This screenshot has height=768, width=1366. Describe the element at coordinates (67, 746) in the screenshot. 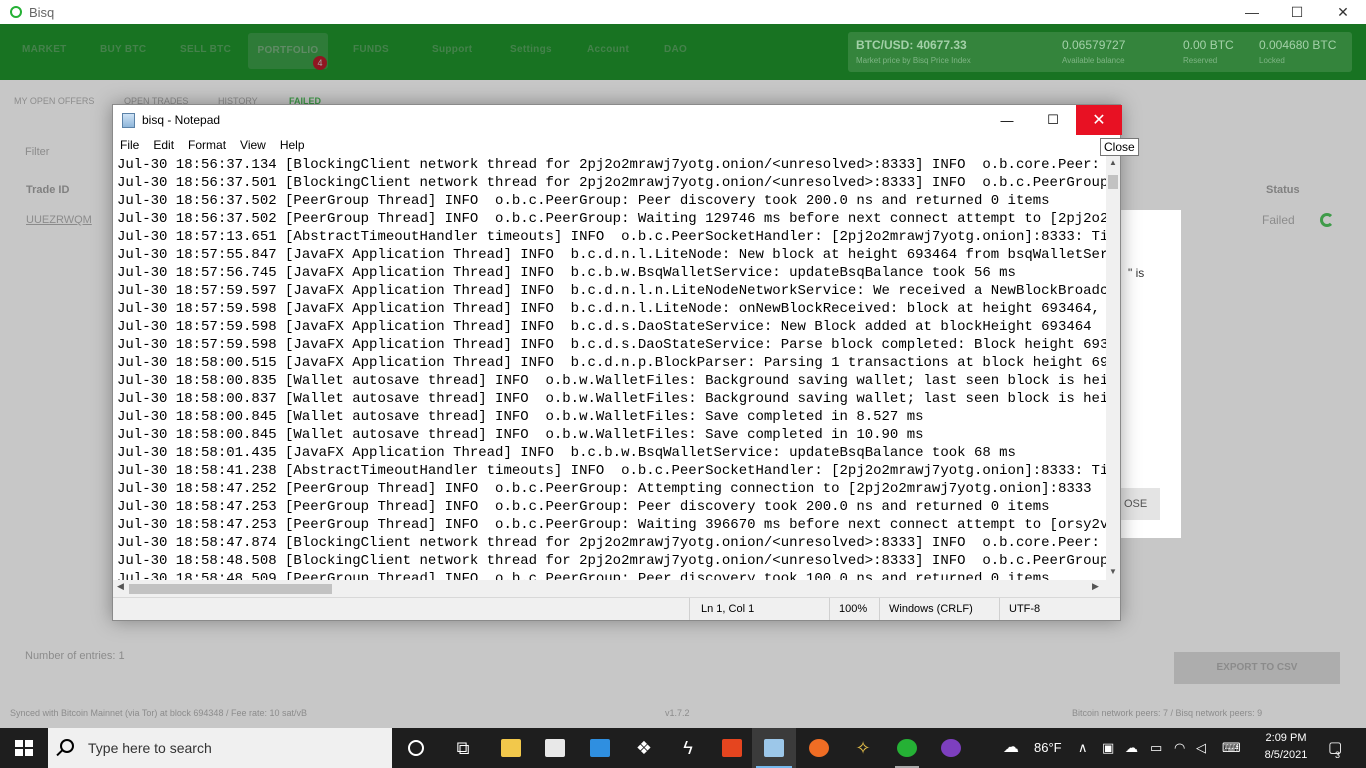

I see `search-icon` at that location.